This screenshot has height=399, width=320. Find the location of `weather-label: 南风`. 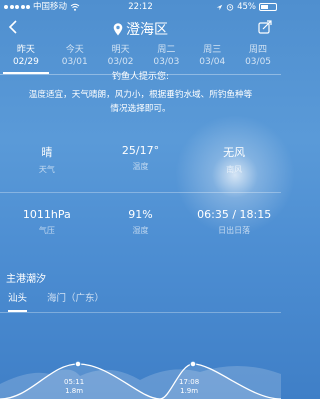

weather-label: 南风 is located at coordinates (234, 169).